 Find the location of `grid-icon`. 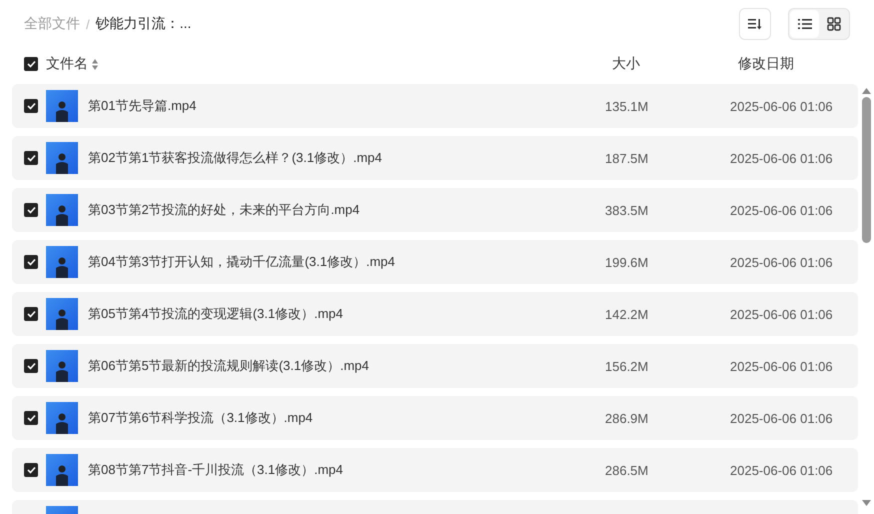

grid-icon is located at coordinates (833, 24).